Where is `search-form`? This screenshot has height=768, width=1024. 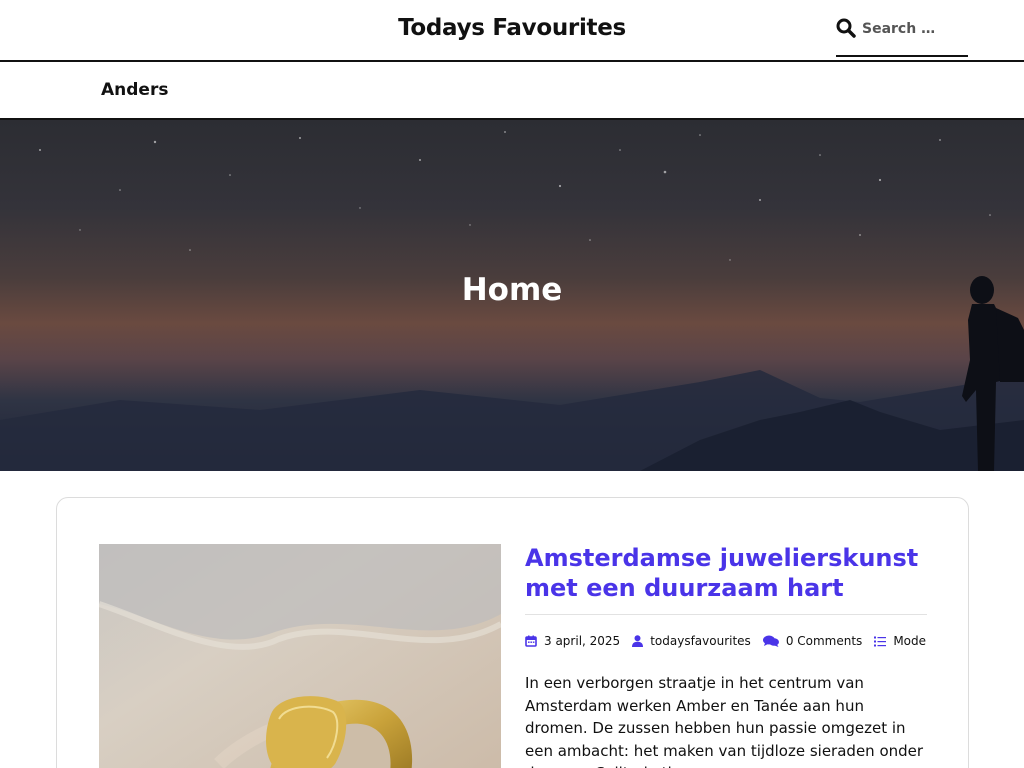 search-form is located at coordinates (902, 34).